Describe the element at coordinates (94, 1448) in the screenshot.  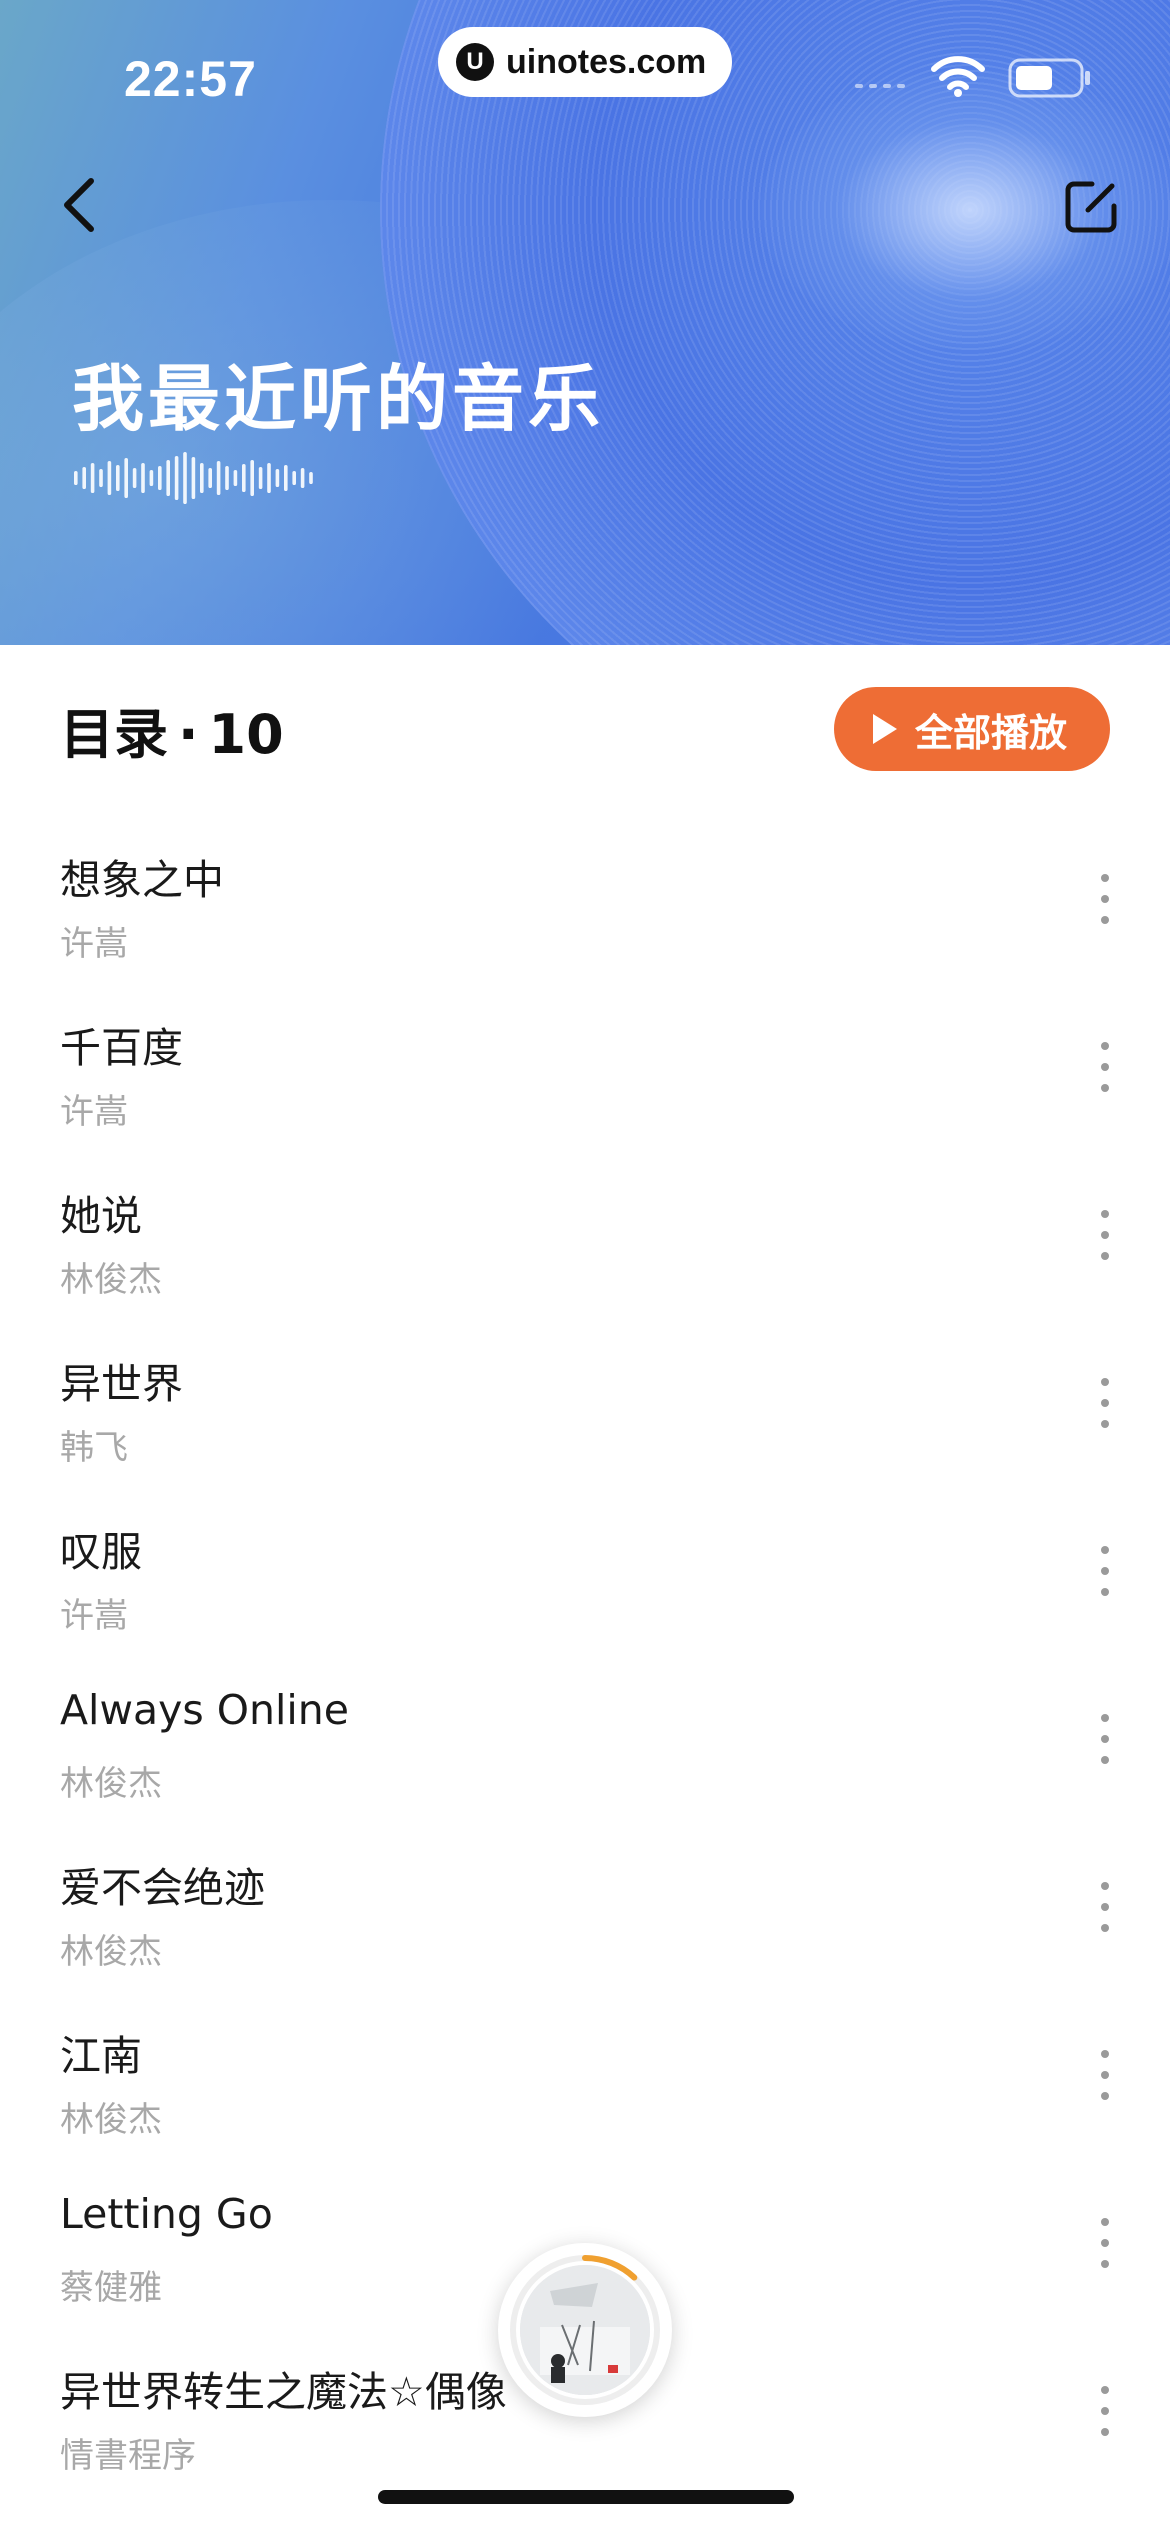
I see `song-artist: 韩飞` at that location.